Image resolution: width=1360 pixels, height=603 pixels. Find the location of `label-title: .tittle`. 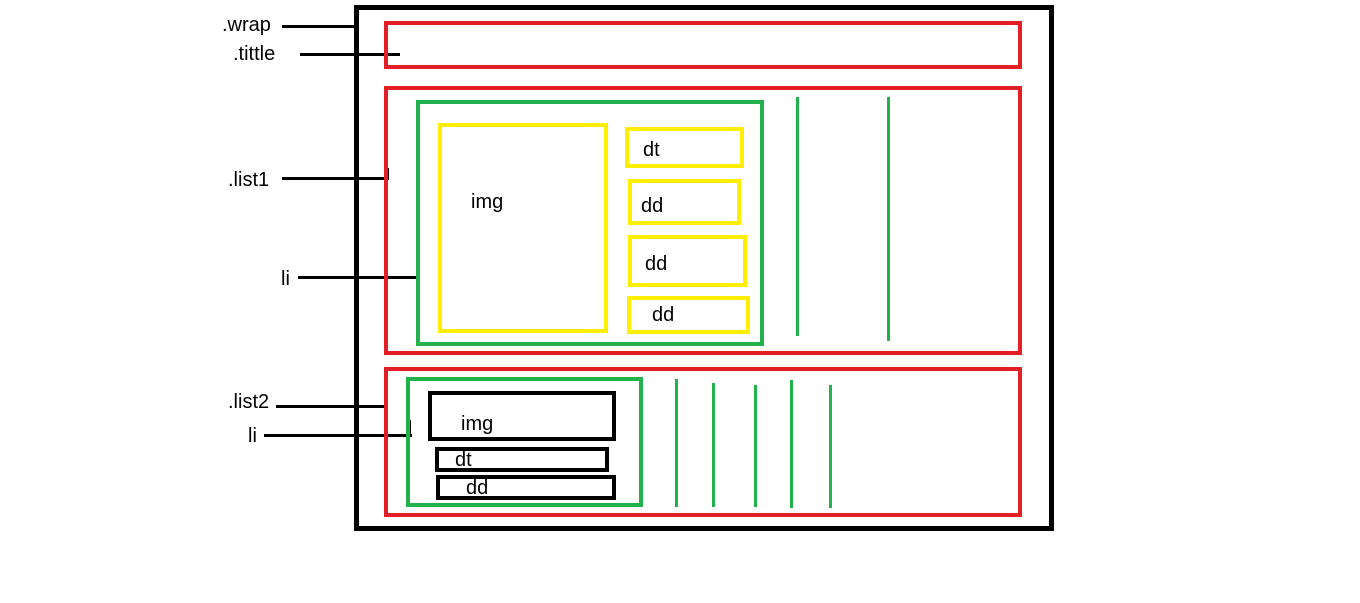

label-title: .tittle is located at coordinates (254, 54).